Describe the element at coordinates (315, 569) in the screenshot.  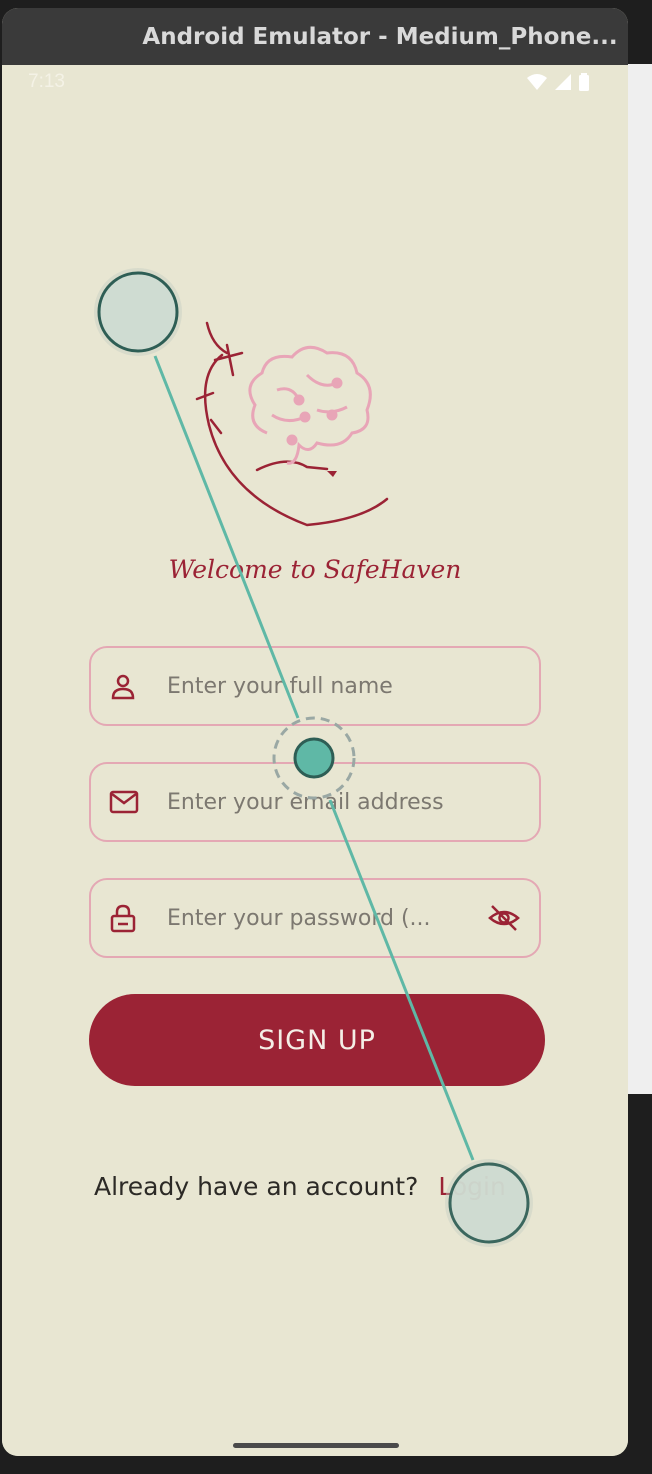
I see `welcome-heading: Welcome to SafeHaven` at that location.